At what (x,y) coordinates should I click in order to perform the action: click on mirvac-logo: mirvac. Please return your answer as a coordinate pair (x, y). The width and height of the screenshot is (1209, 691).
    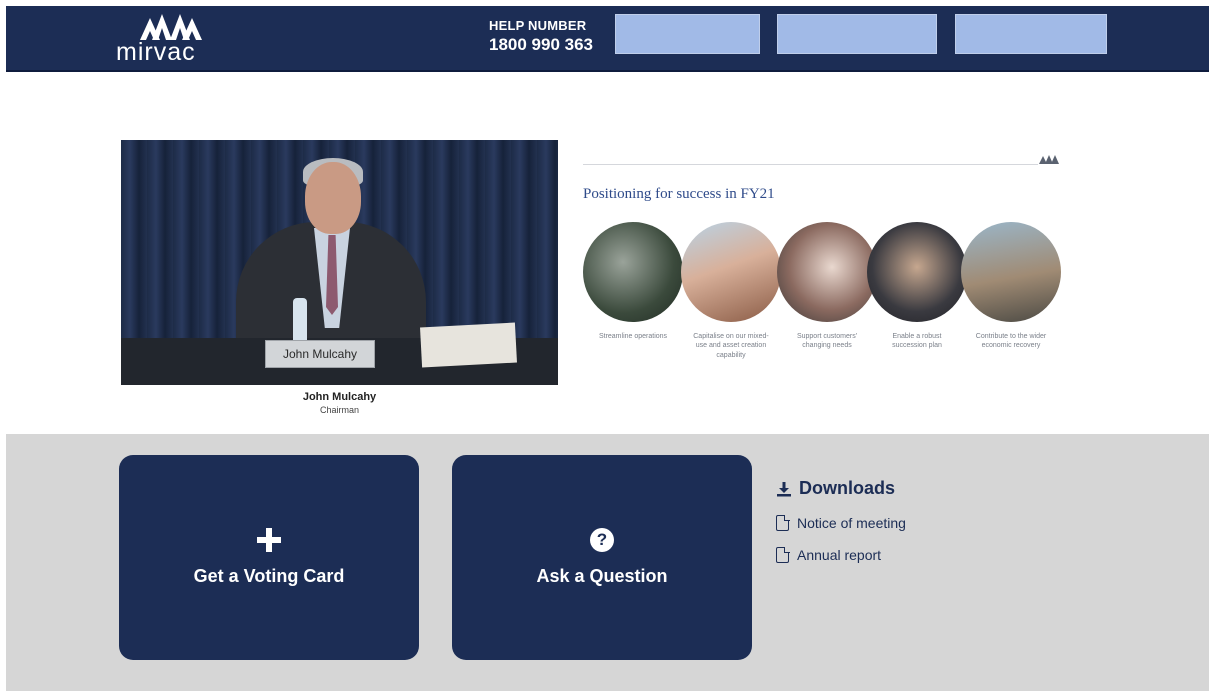
    Looking at the image, I should click on (166, 40).